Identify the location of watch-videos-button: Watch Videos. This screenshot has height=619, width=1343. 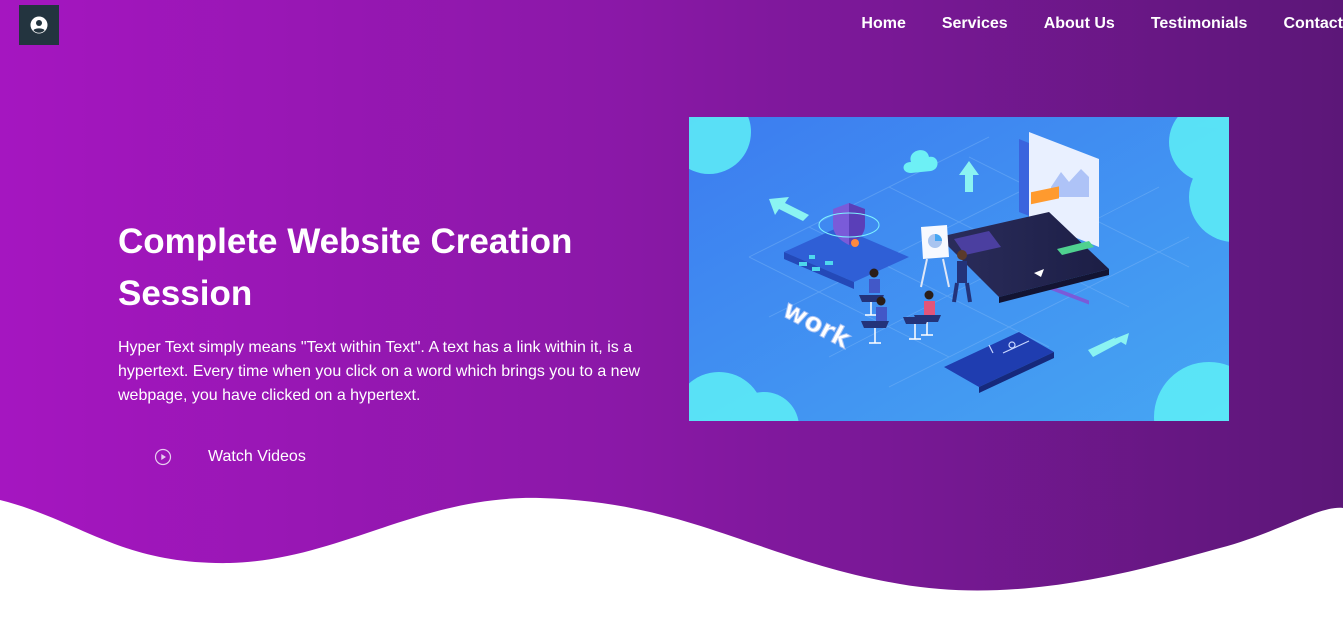
(230, 457).